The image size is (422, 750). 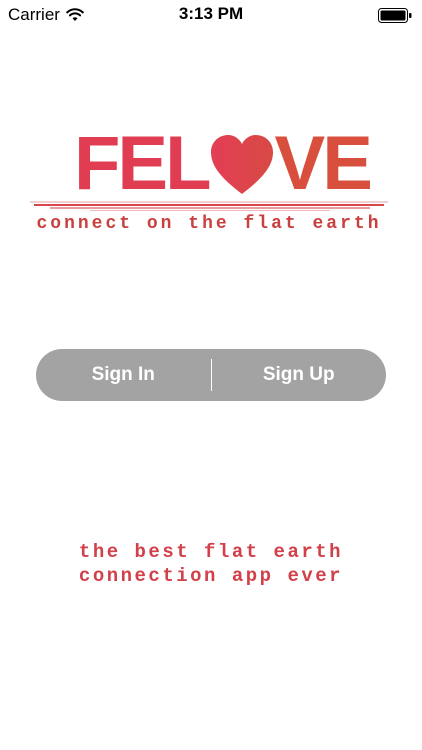 I want to click on auth-segmented-control: Sign In Sign Up, so click(x=211, y=375).